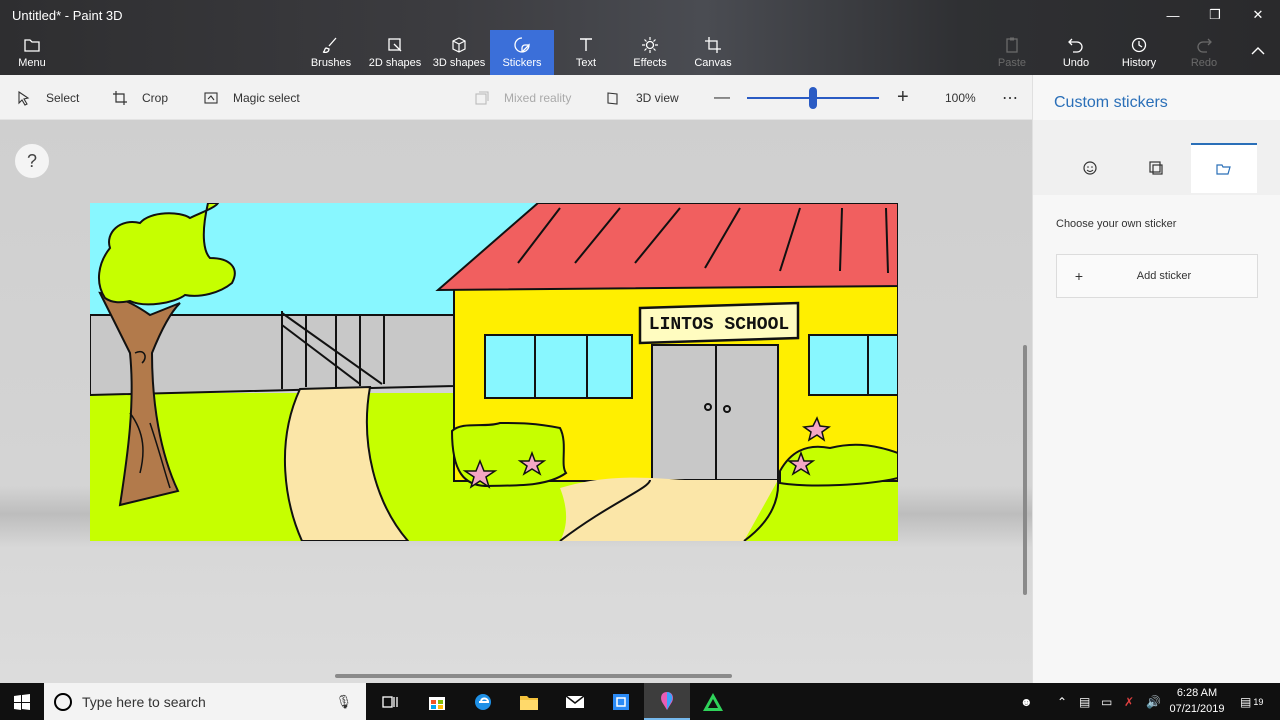 Image resolution: width=1280 pixels, height=720 pixels. I want to click on close-button: ✕, so click(1258, 15).